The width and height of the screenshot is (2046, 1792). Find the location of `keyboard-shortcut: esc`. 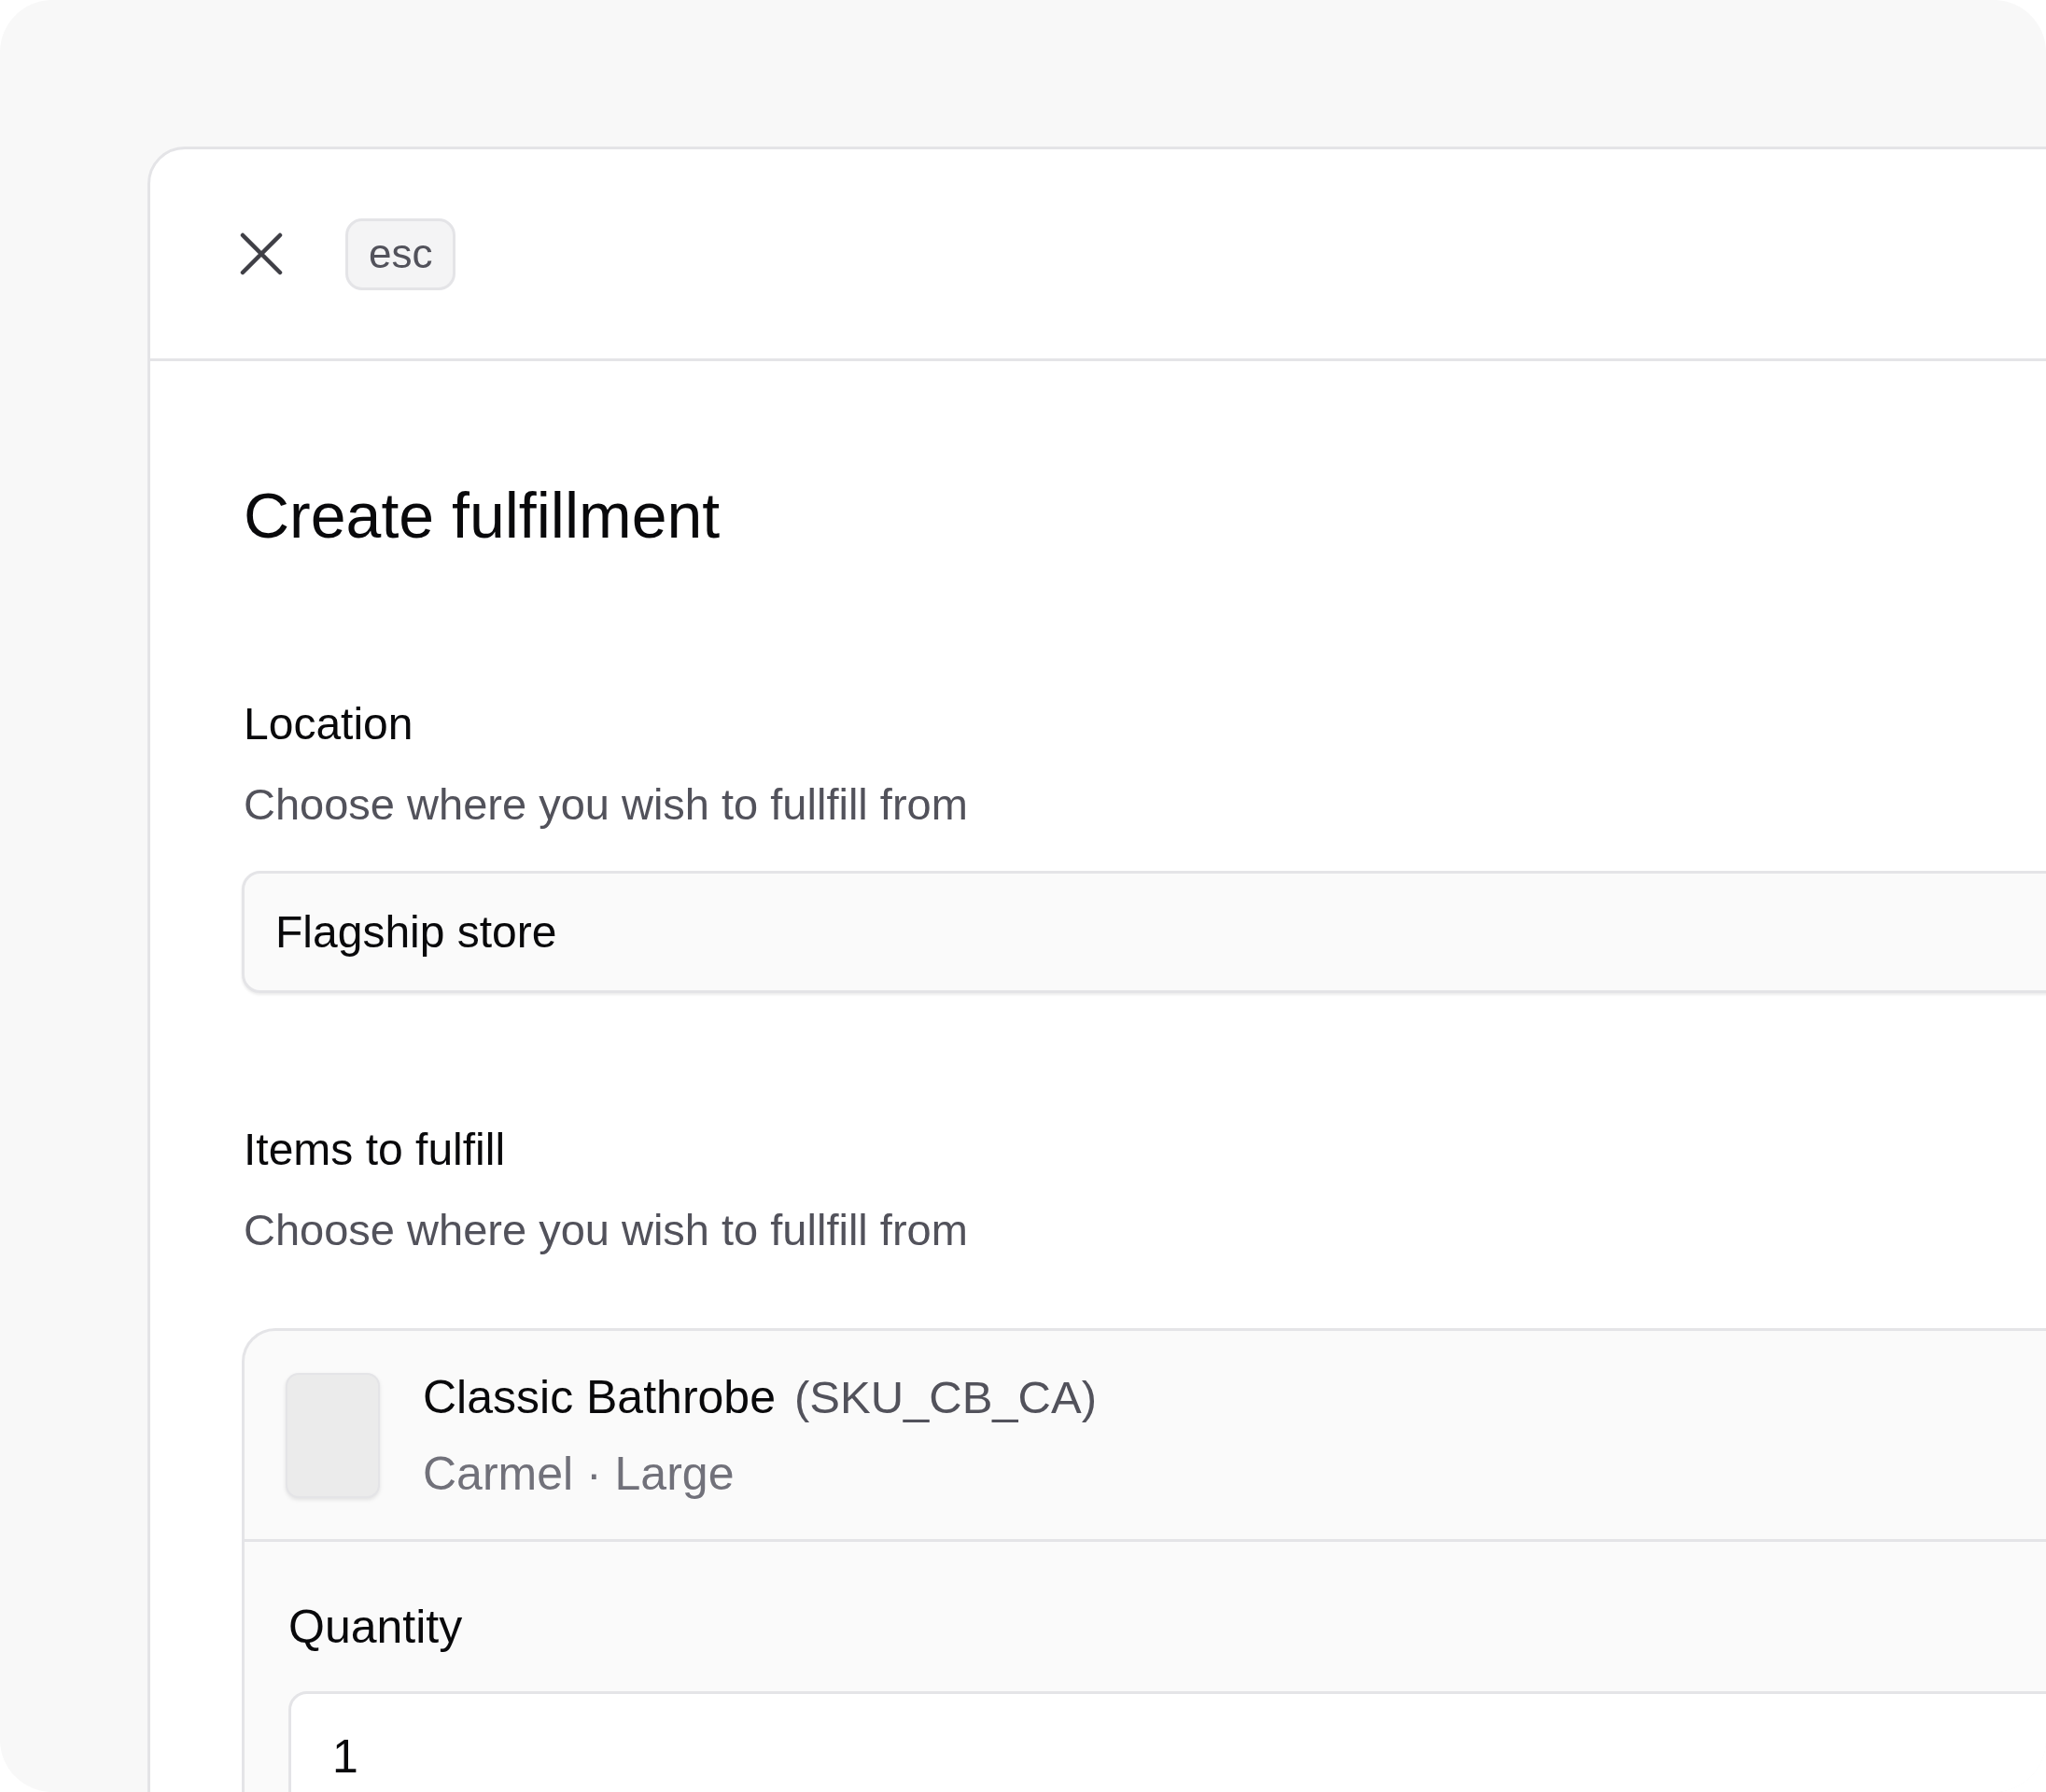

keyboard-shortcut: esc is located at coordinates (400, 253).